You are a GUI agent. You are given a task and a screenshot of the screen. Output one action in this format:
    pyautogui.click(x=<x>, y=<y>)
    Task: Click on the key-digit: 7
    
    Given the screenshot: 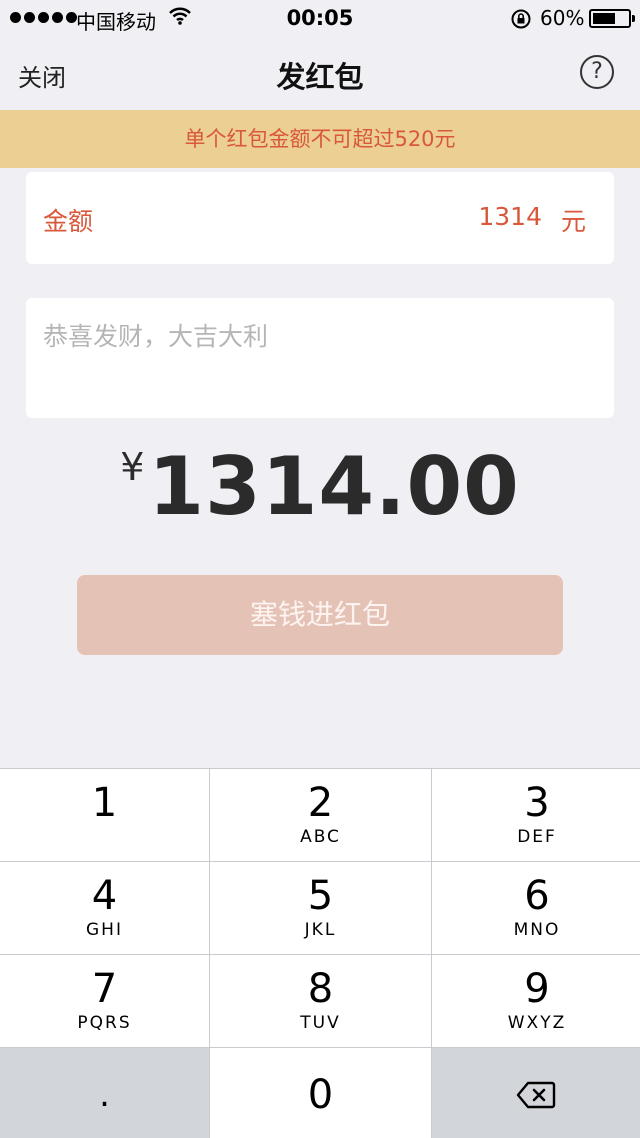 What is the action you would take?
    pyautogui.click(x=104, y=989)
    